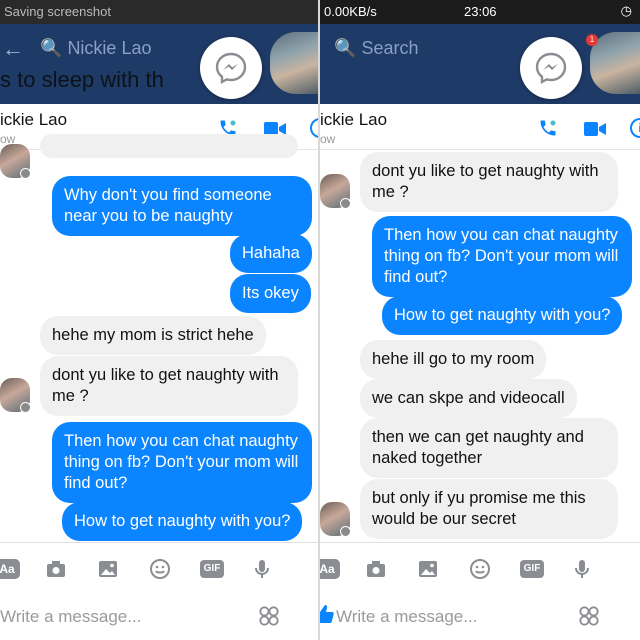 Image resolution: width=640 pixels, height=640 pixels. I want to click on message-bubble-incoming: hehe my mom is strict hehe, so click(153, 335).